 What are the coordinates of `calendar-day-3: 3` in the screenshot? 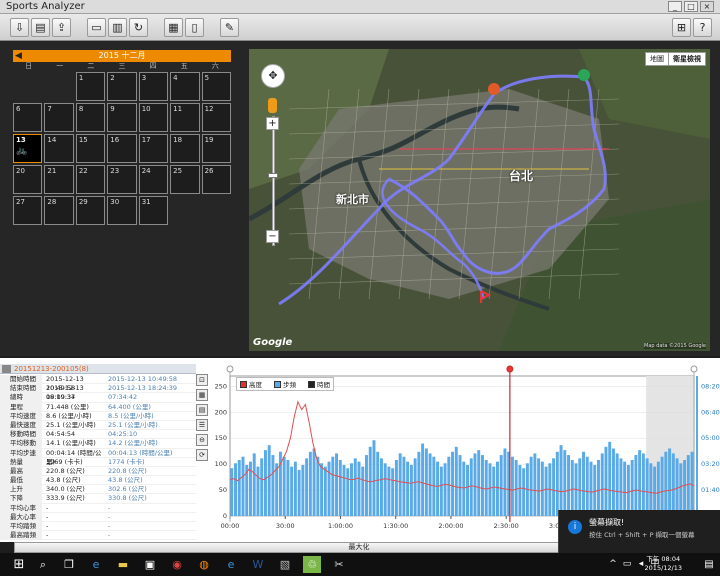 It's located at (153, 86).